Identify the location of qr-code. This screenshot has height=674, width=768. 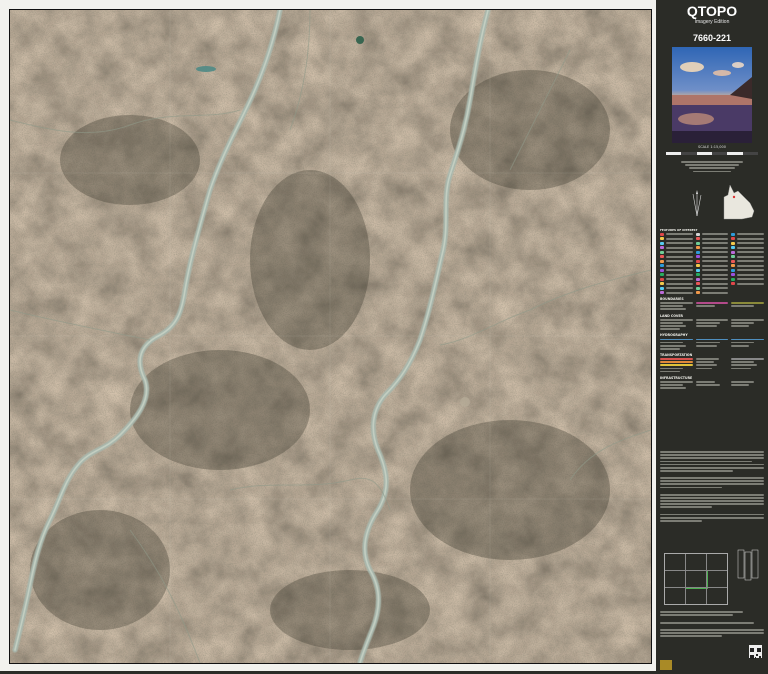
(755, 652).